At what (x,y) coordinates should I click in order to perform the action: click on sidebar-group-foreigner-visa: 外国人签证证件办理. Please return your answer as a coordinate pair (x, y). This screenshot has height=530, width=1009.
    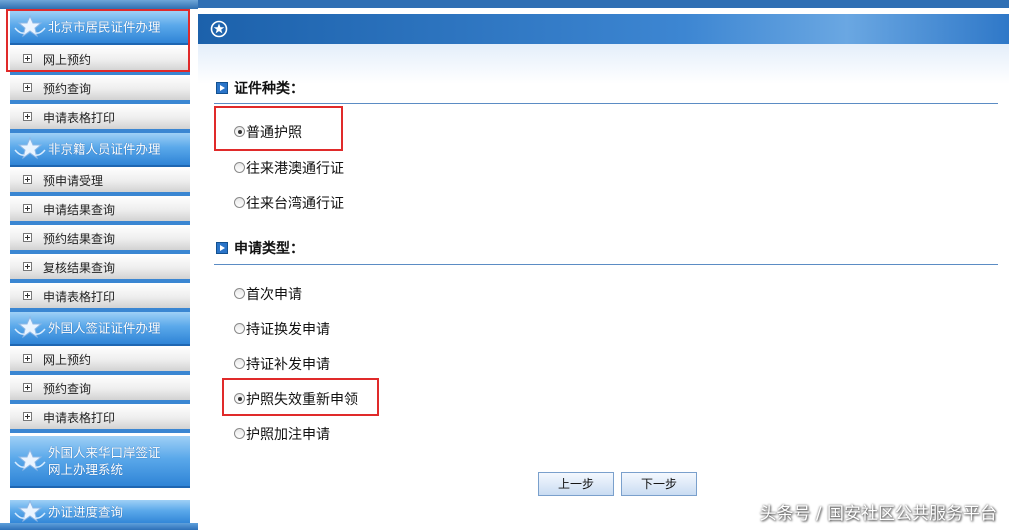
    Looking at the image, I should click on (100, 329).